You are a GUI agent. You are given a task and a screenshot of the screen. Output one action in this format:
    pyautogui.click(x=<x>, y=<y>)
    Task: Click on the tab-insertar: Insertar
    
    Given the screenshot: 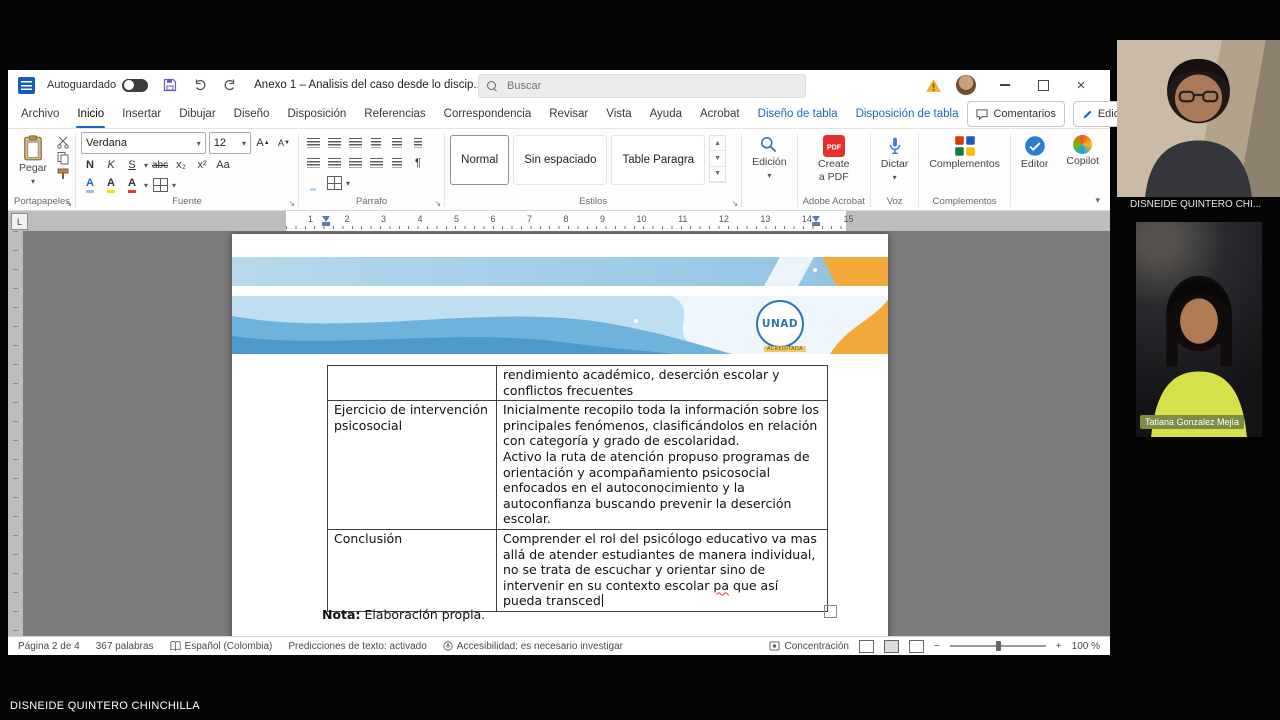 What is the action you would take?
    pyautogui.click(x=141, y=114)
    